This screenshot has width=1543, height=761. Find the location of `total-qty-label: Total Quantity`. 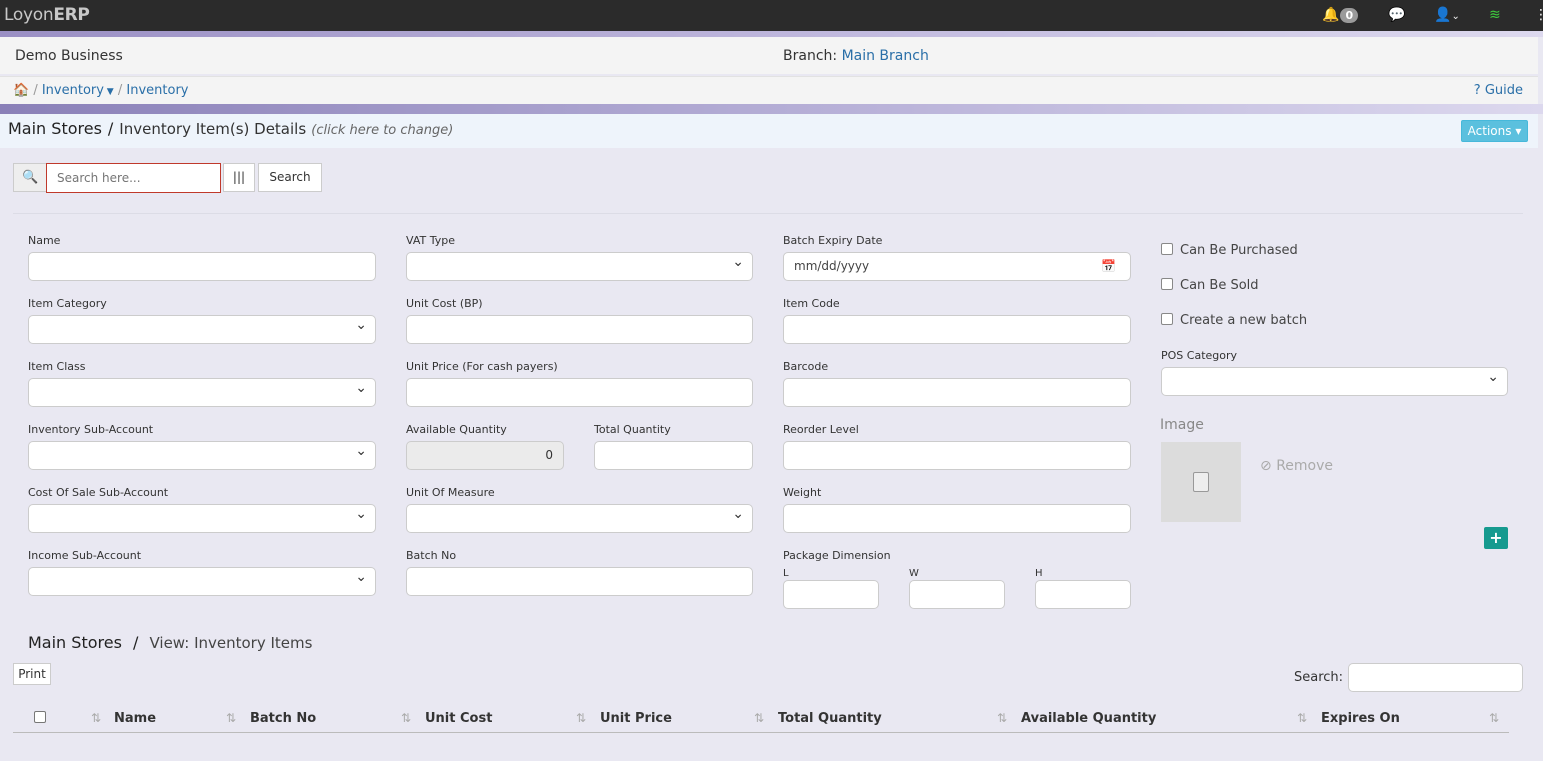

total-qty-label: Total Quantity is located at coordinates (632, 429).